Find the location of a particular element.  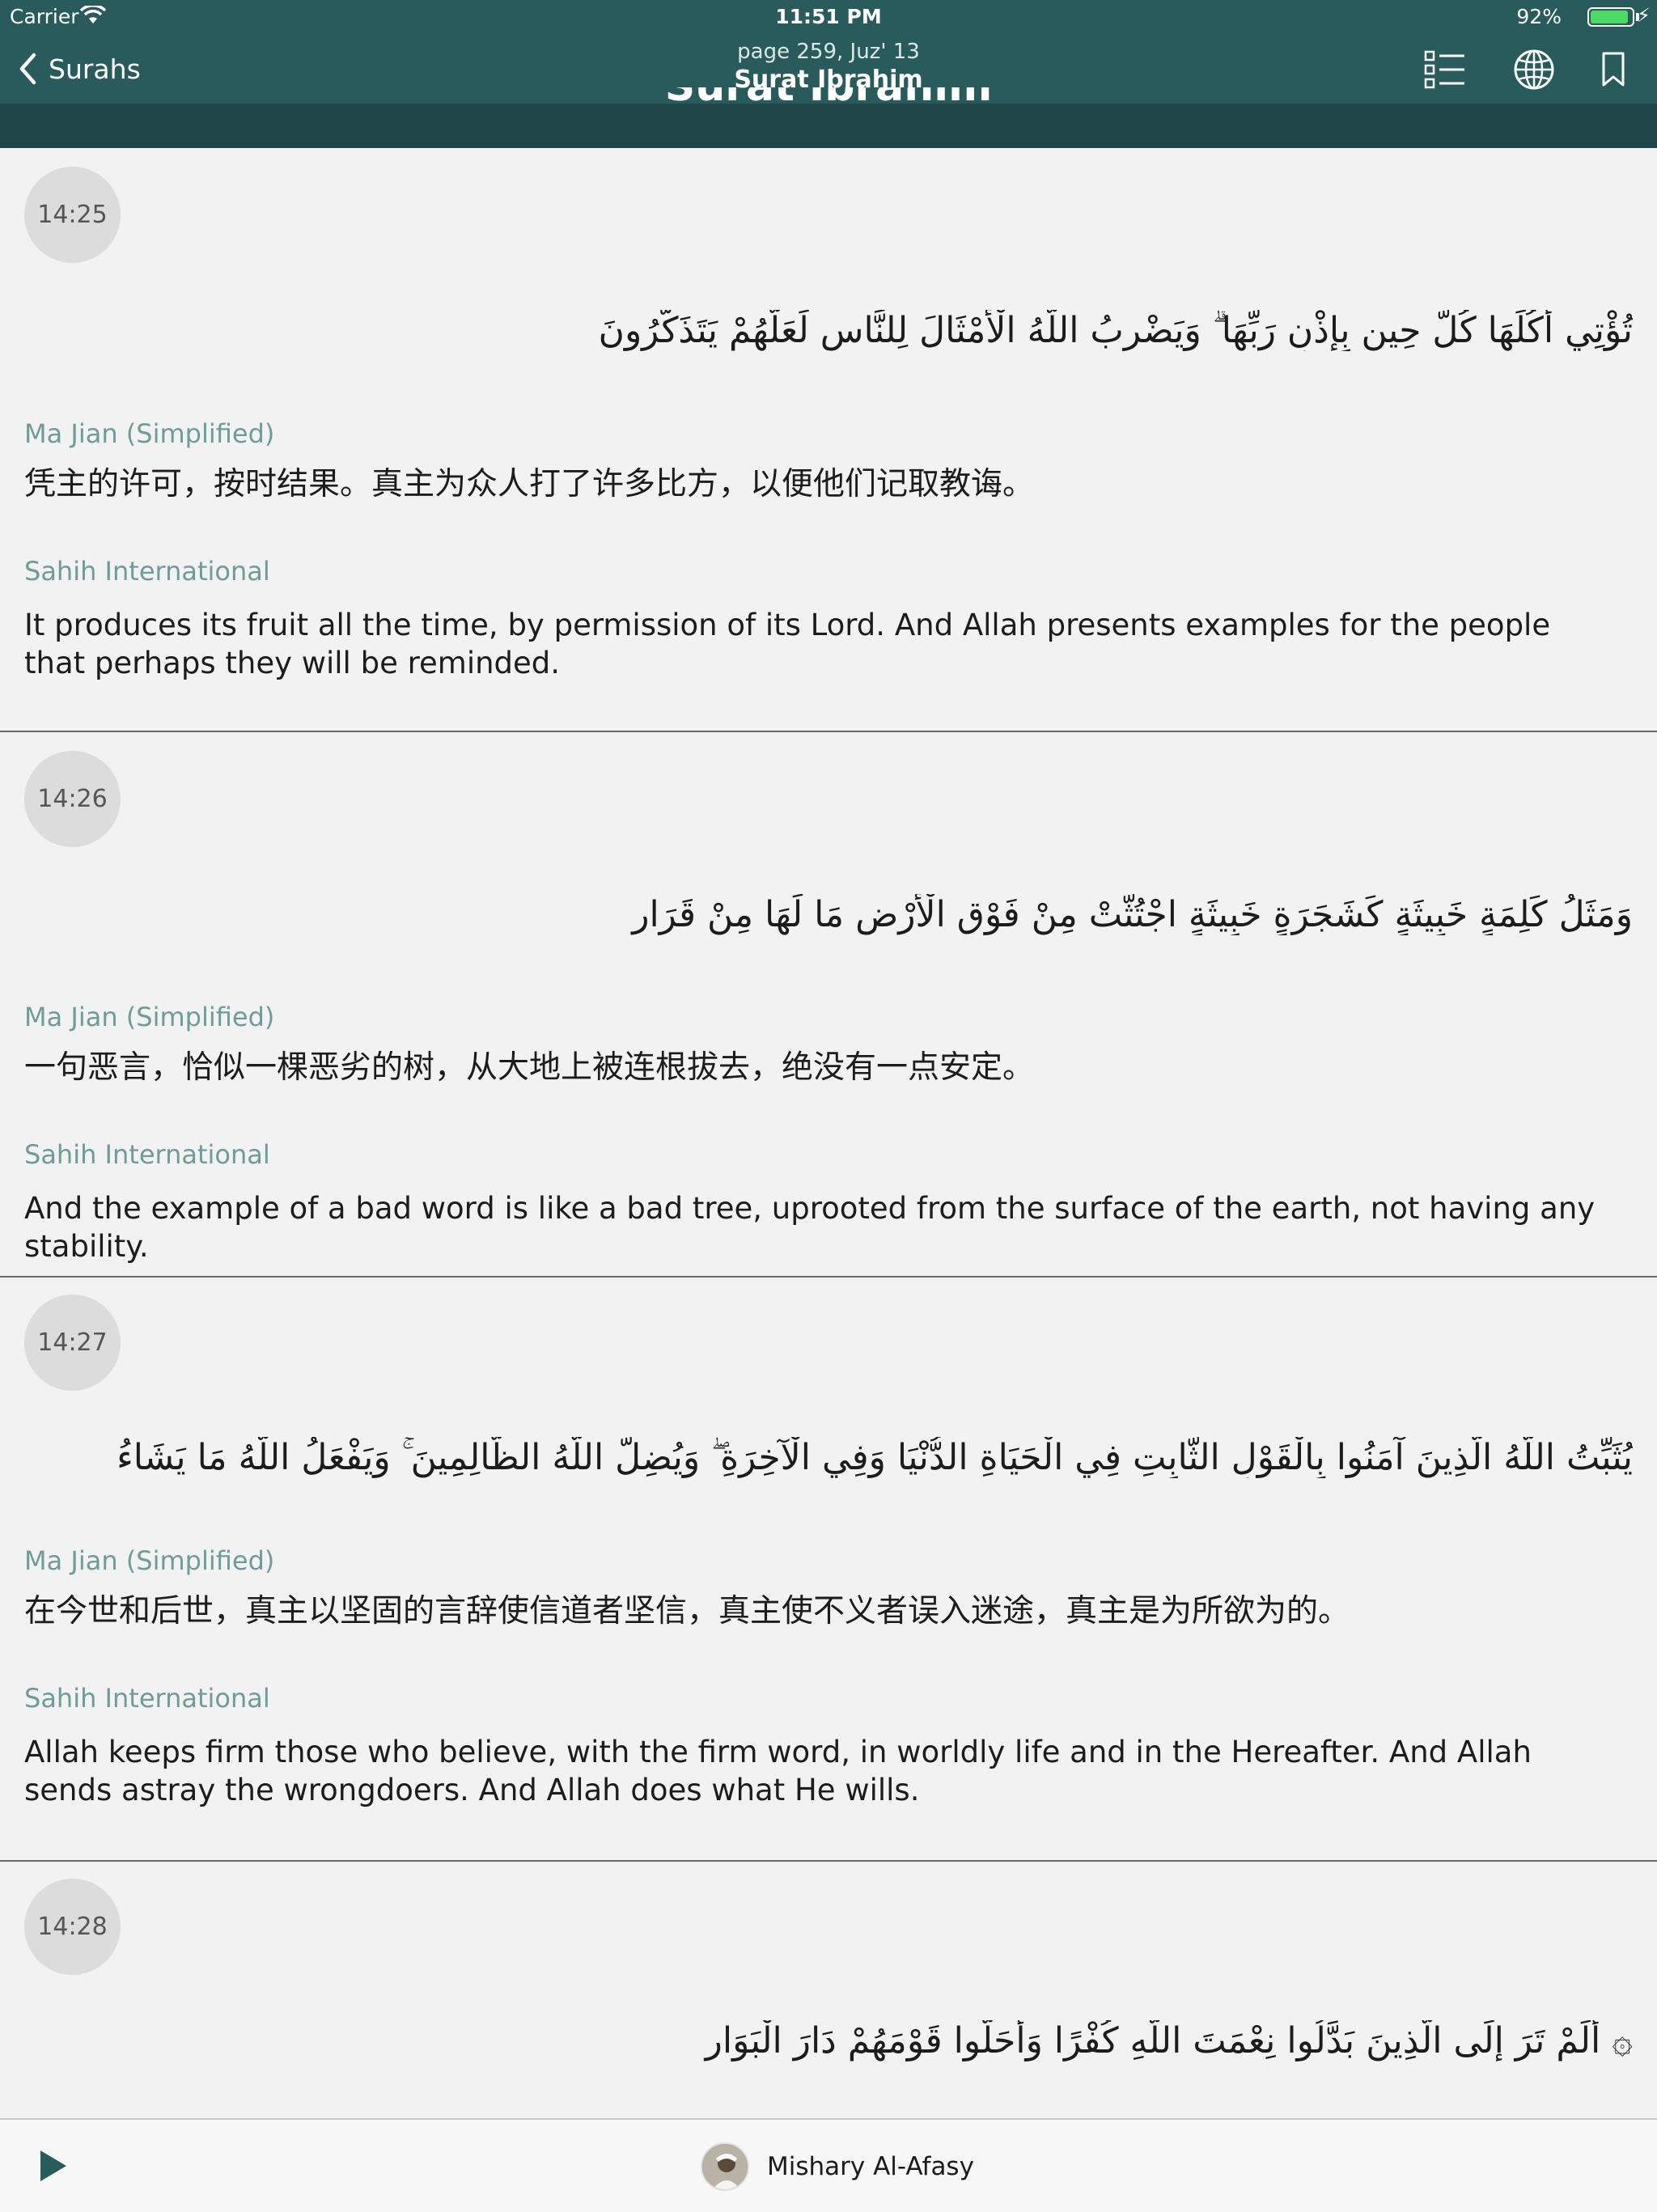

audio-player-bar: Mishary Al-Afasy is located at coordinates (828, 2165).